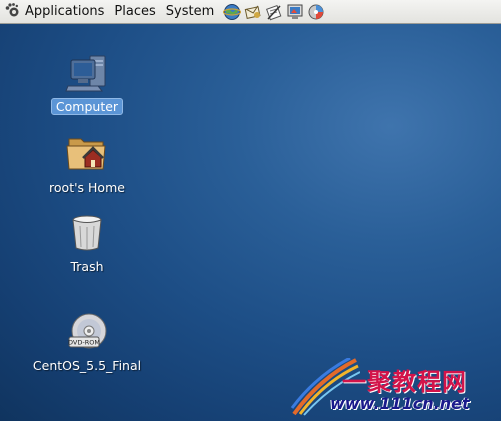 This screenshot has width=501, height=421. Describe the element at coordinates (12, 12) in the screenshot. I see `gnome-foot-icon` at that location.